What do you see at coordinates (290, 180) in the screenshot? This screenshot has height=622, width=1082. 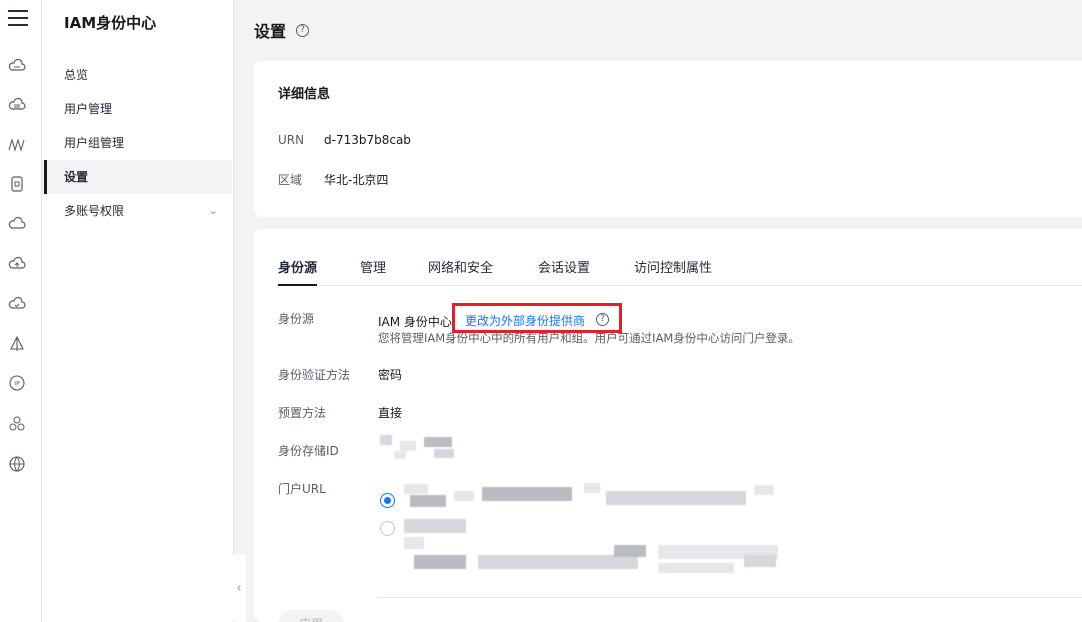 I see `region-label: 区域` at bounding box center [290, 180].